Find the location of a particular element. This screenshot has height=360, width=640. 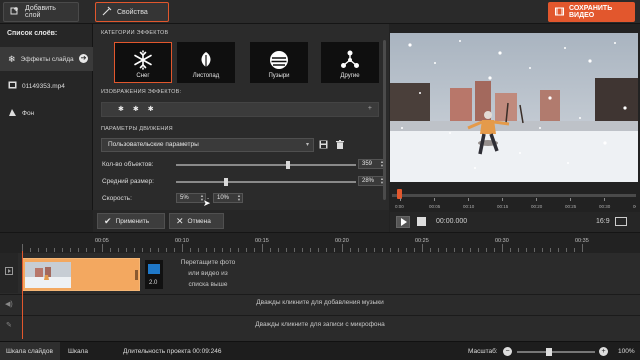

spinner-arrows-icon: ▲▼ is located at coordinates (239, 198).